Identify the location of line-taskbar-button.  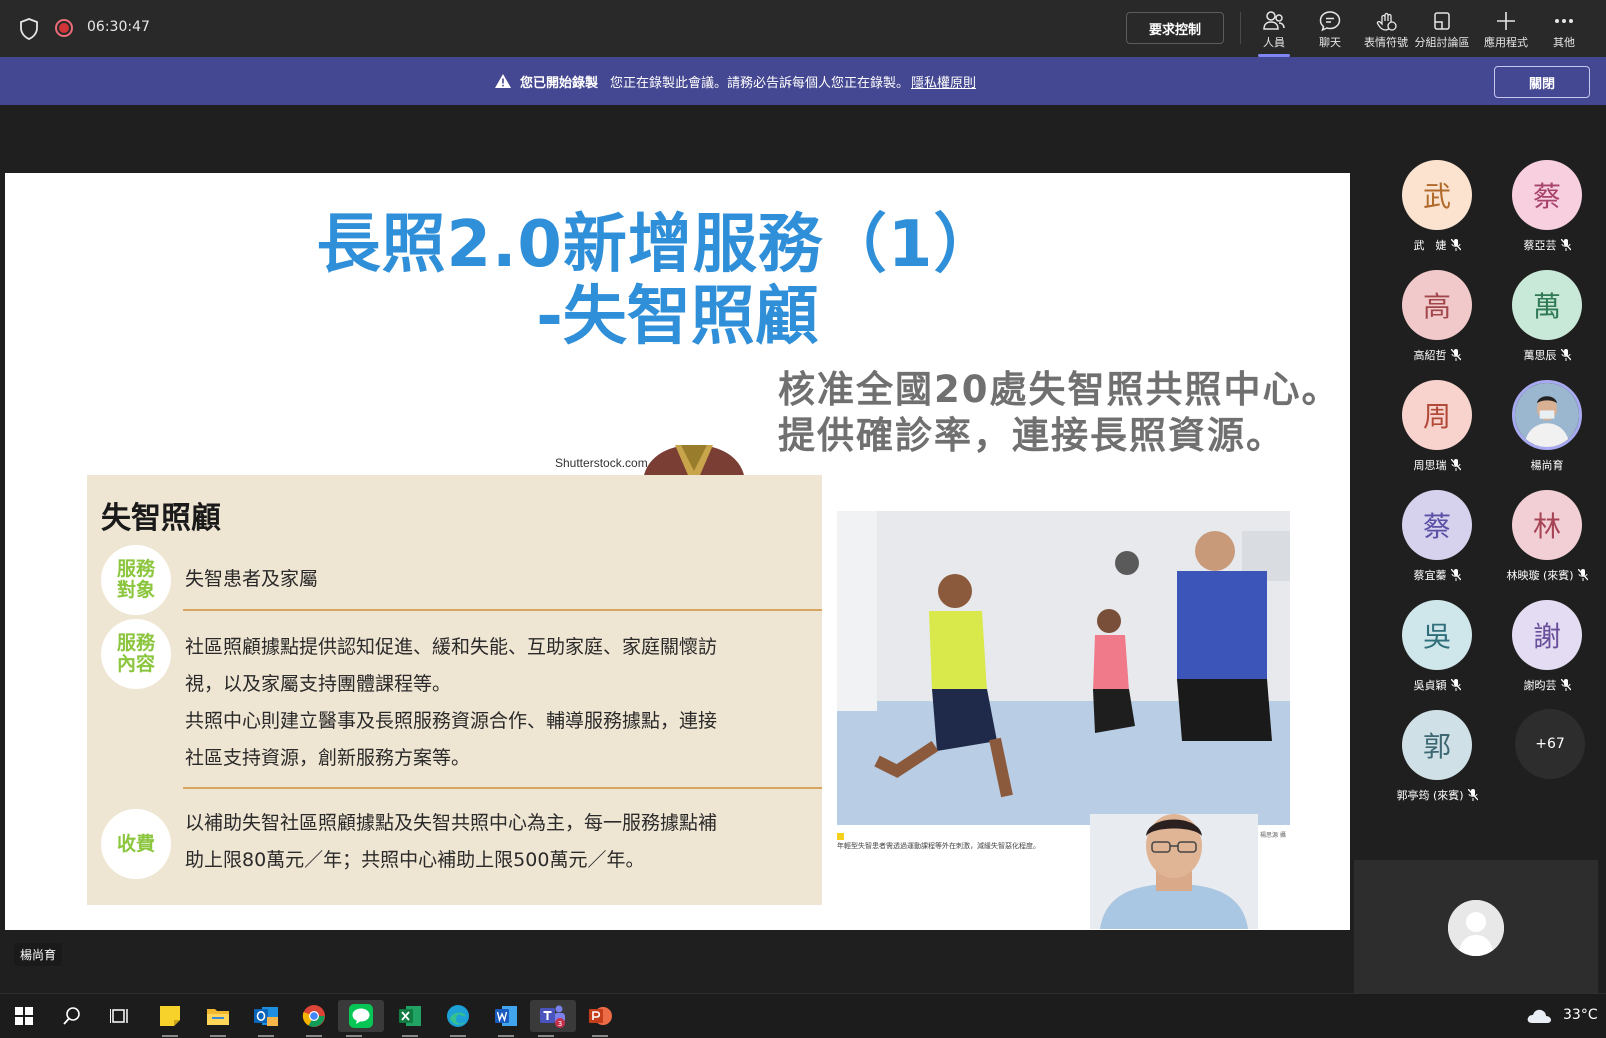
(361, 1018).